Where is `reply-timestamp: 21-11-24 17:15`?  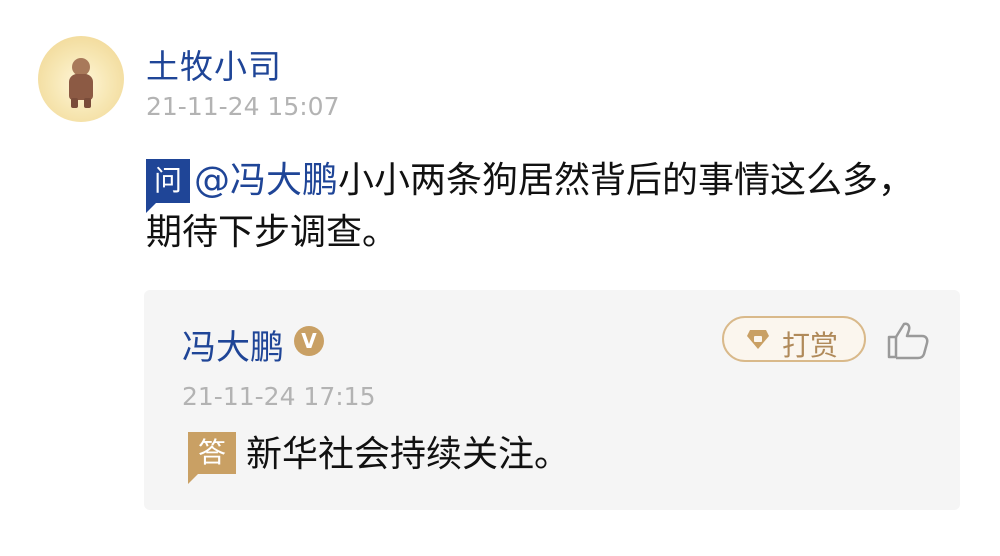
reply-timestamp: 21-11-24 17:15 is located at coordinates (279, 396).